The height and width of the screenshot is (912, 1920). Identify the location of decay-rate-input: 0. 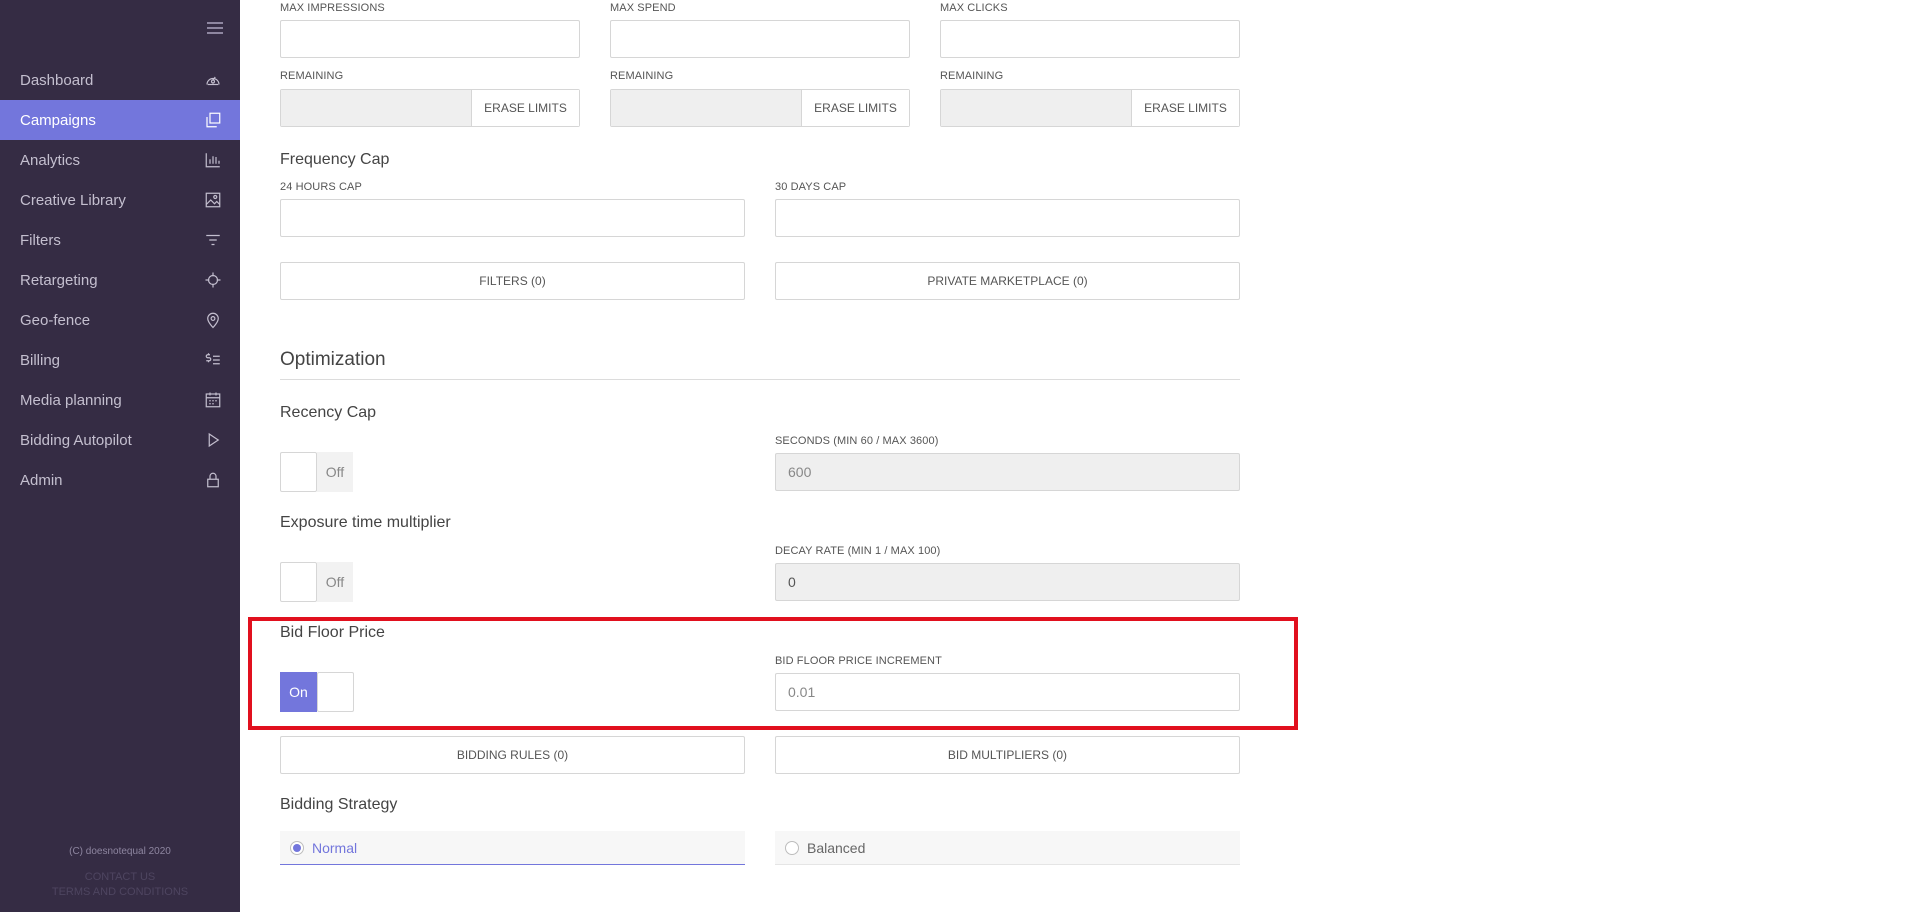
(1007, 582).